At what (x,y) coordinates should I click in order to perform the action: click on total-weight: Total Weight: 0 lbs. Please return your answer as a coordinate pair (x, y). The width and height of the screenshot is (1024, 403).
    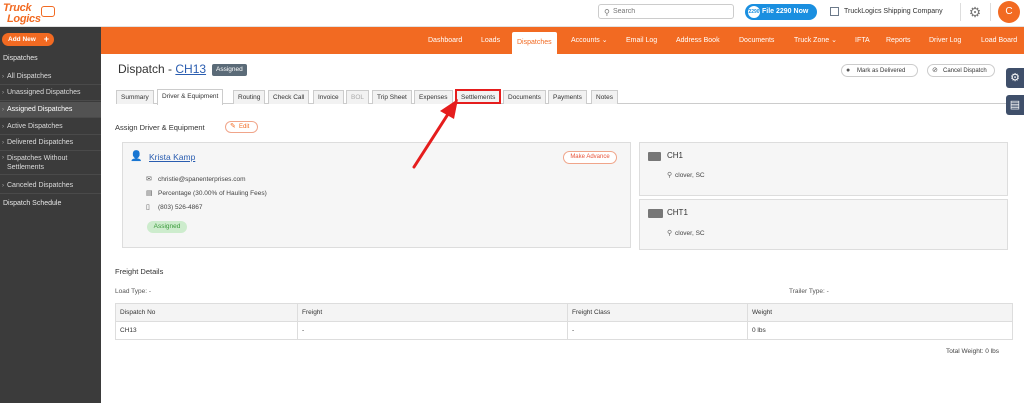
    Looking at the image, I should click on (972, 351).